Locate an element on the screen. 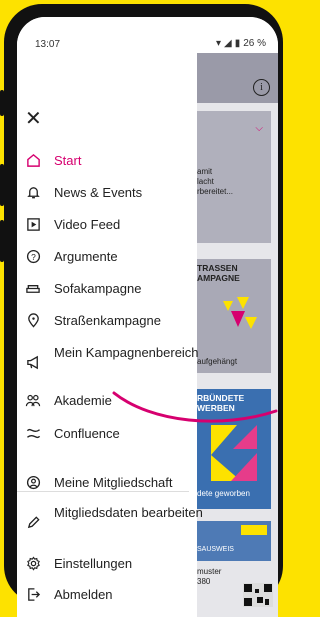 This screenshot has height=617, width=320. battery-icon: ▮ is located at coordinates (237, 43).